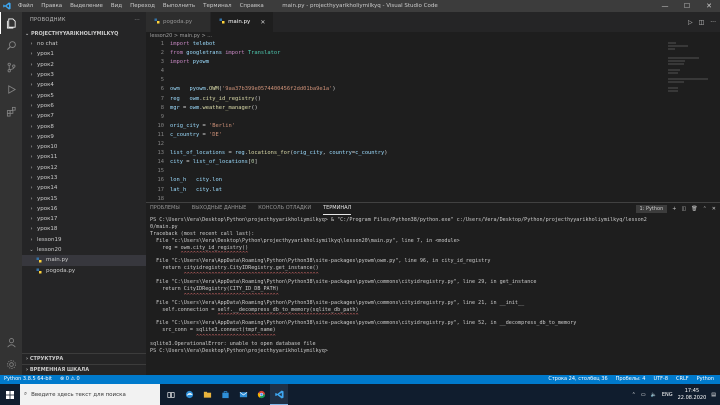 This screenshot has width=720, height=405. Describe the element at coordinates (25, 6) in the screenshot. I see `menu-item: Файл` at that location.